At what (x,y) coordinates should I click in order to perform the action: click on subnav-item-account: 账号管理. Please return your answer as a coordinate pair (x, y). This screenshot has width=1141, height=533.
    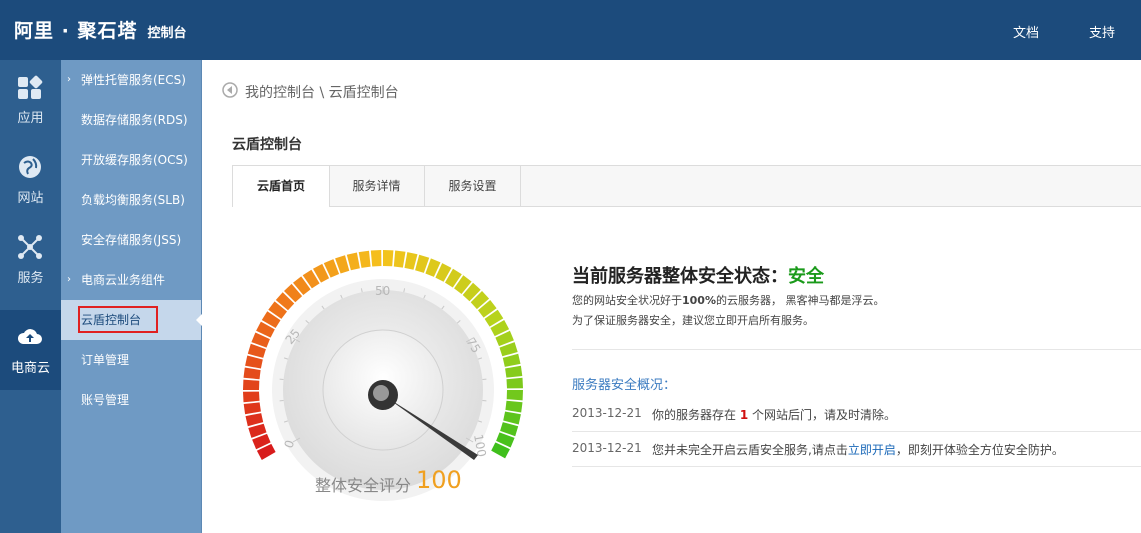
    Looking at the image, I should click on (131, 400).